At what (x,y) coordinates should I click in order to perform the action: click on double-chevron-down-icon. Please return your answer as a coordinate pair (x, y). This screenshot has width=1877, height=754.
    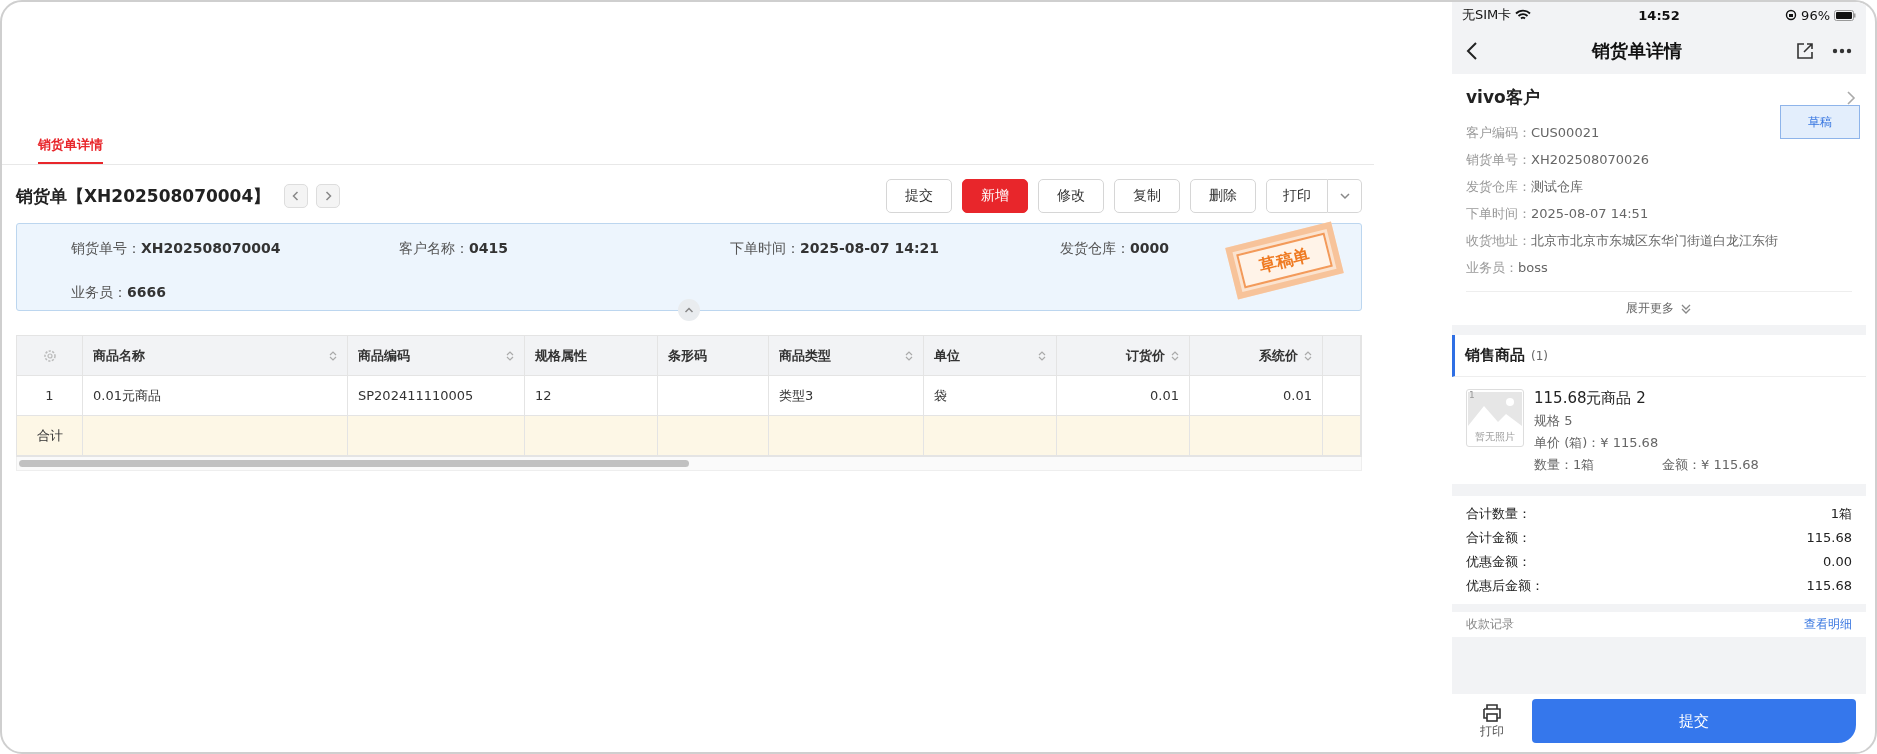
    Looking at the image, I should click on (1686, 308).